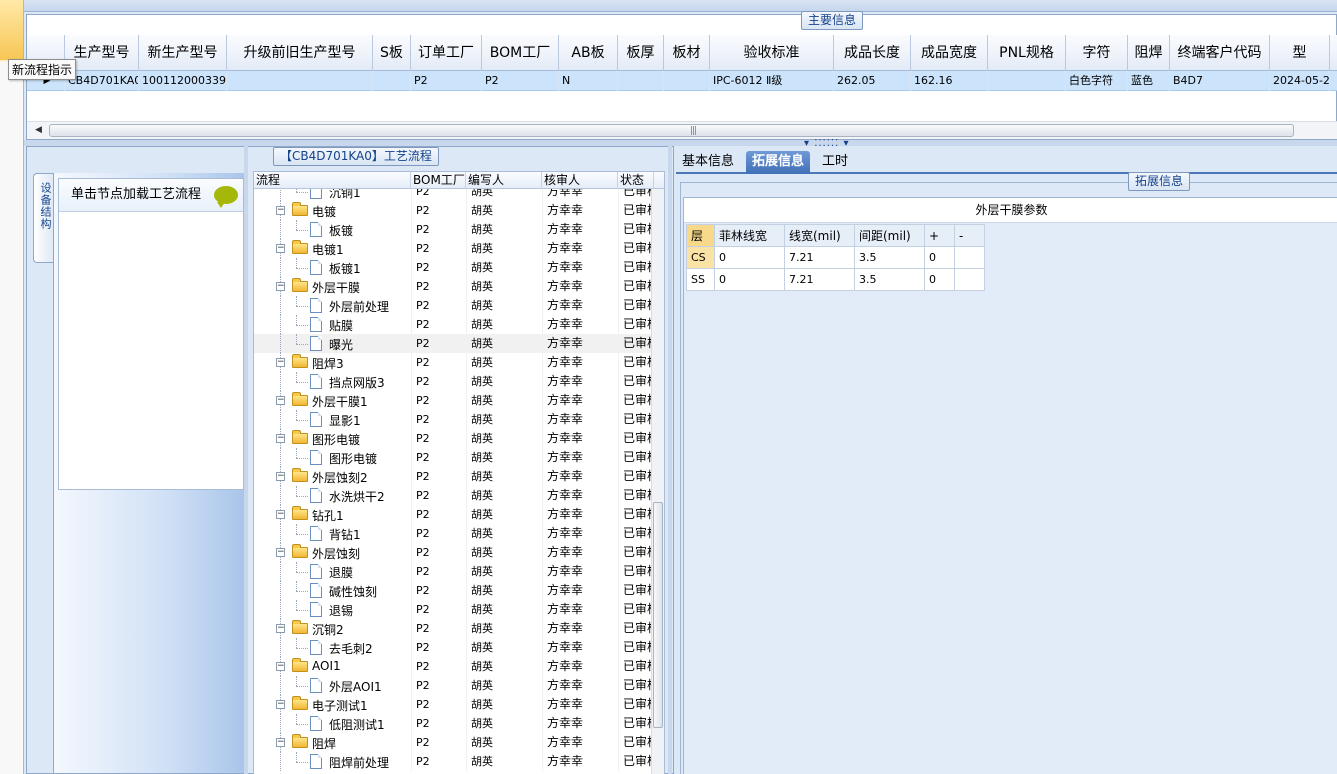  What do you see at coordinates (454, 248) in the screenshot?
I see `tree-row: − 电镀1 P2胡英方幸幸已审核` at bounding box center [454, 248].